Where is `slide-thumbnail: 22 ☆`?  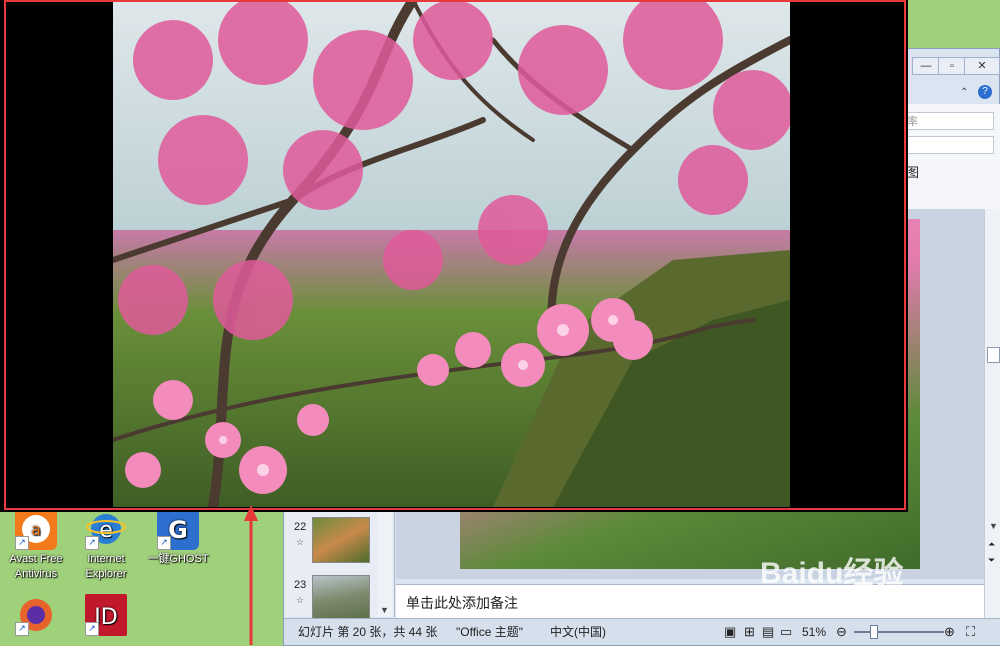 slide-thumbnail: 22 ☆ is located at coordinates (339, 542).